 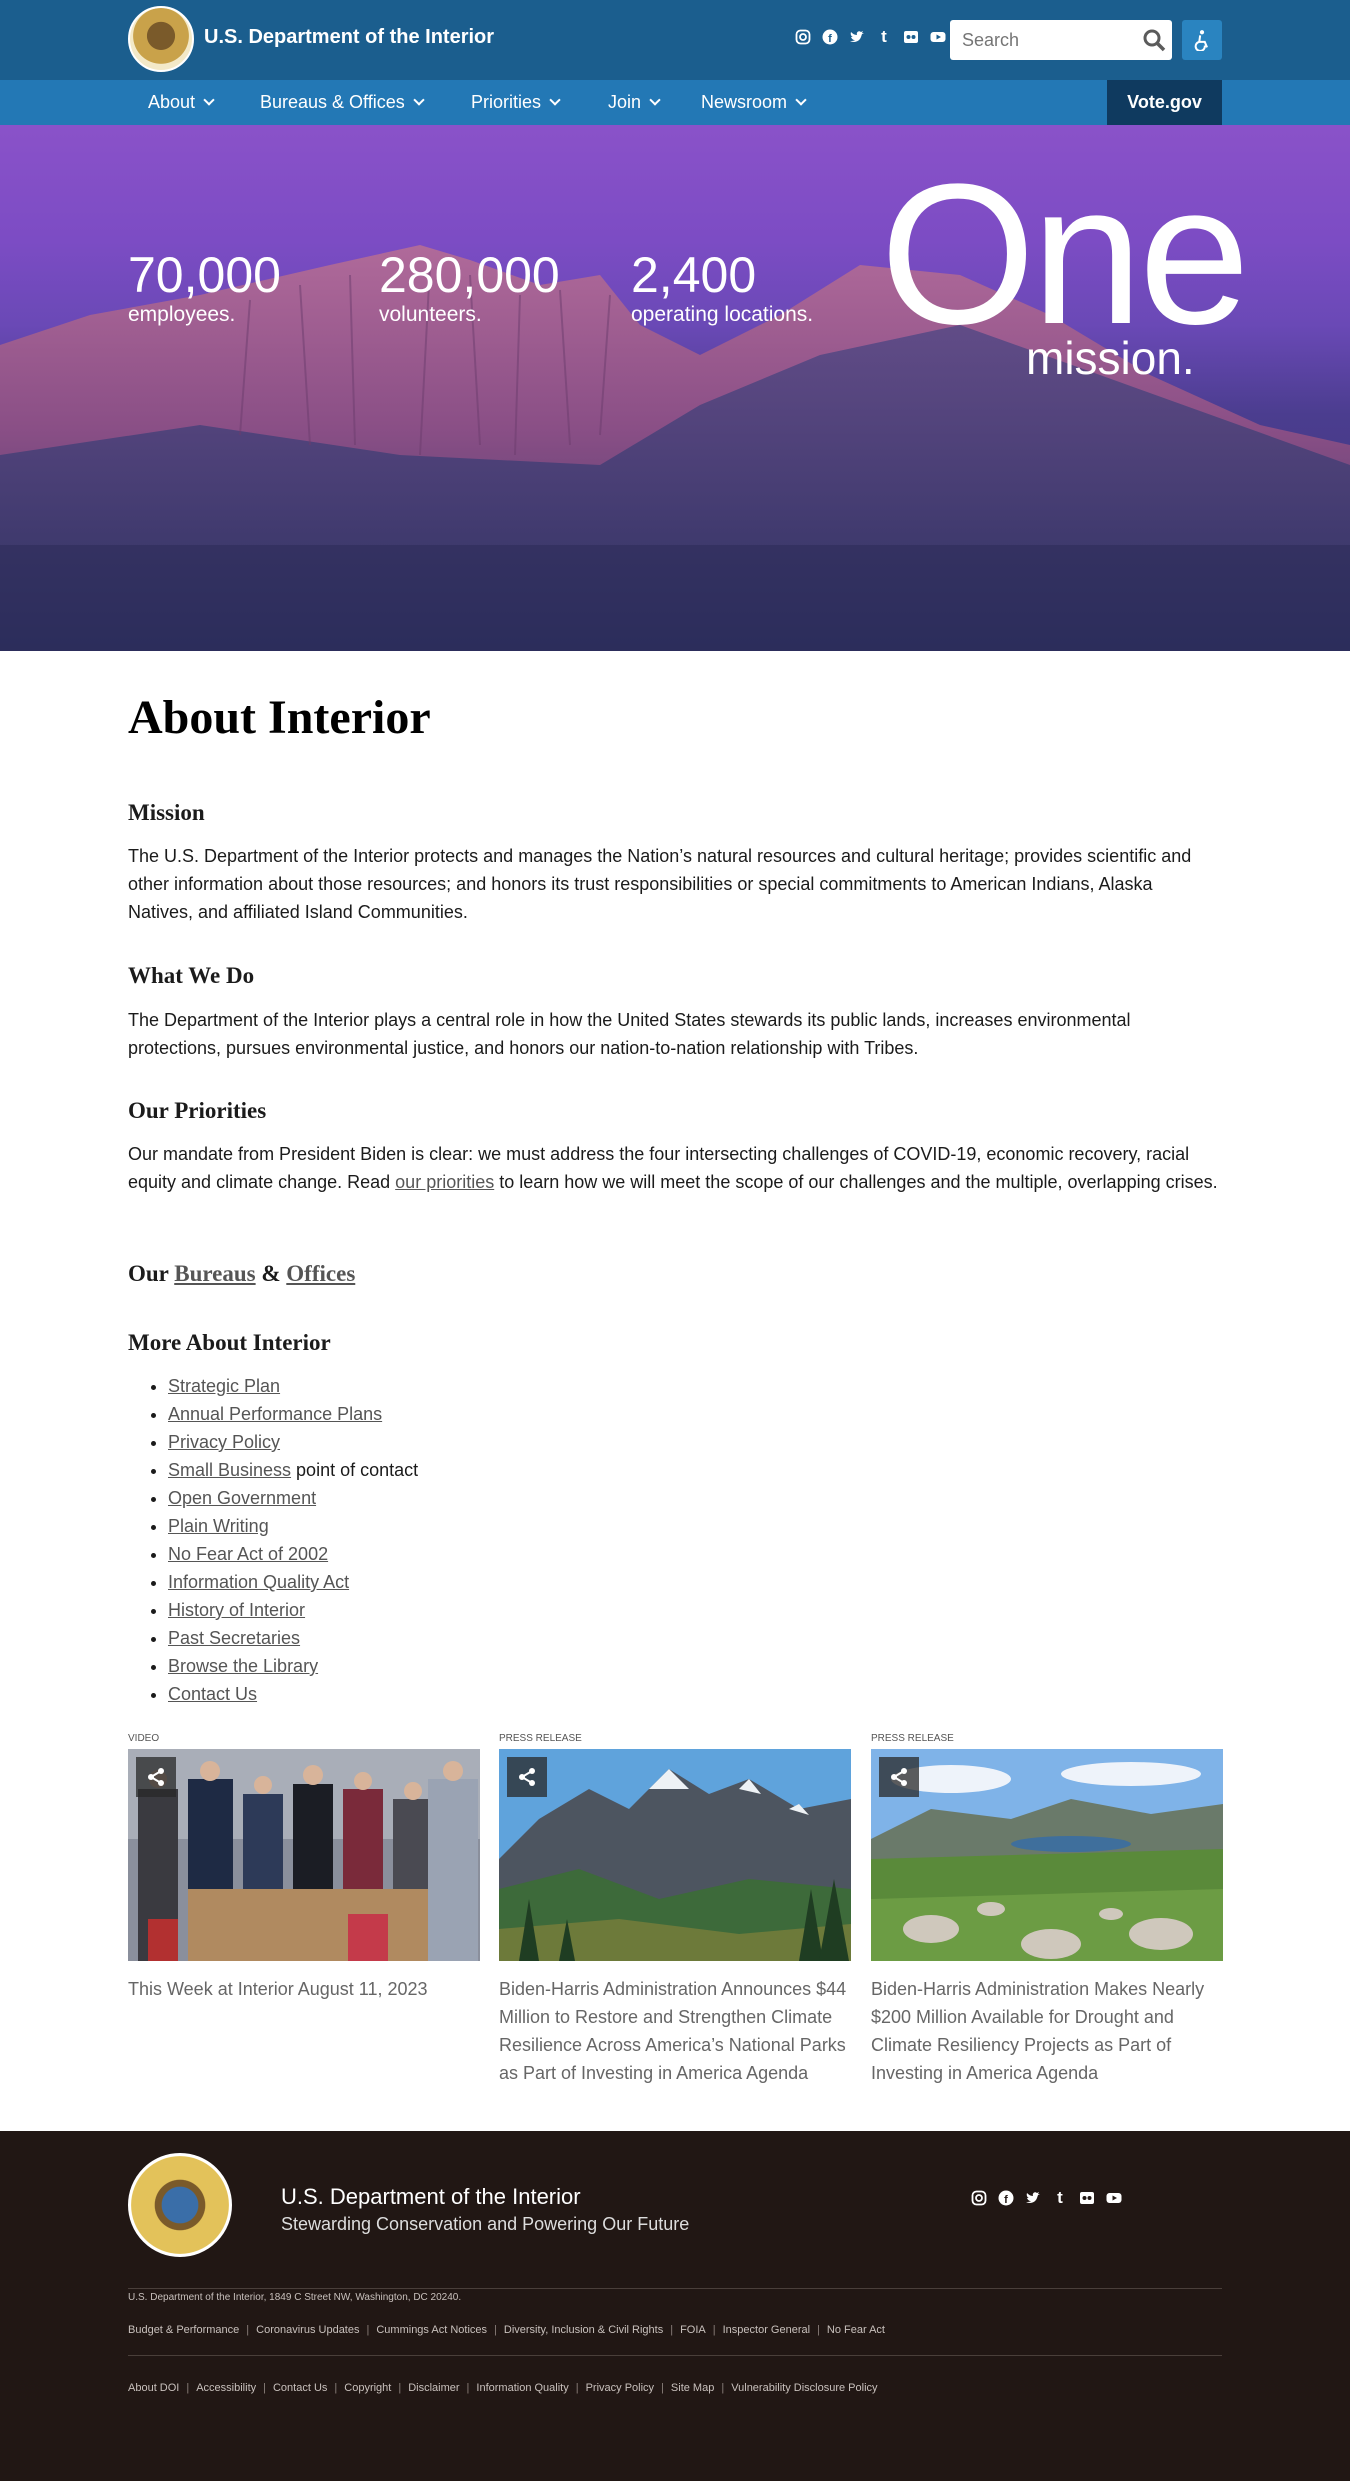 I want to click on nav-priorities-label: Priorities, so click(x=506, y=102).